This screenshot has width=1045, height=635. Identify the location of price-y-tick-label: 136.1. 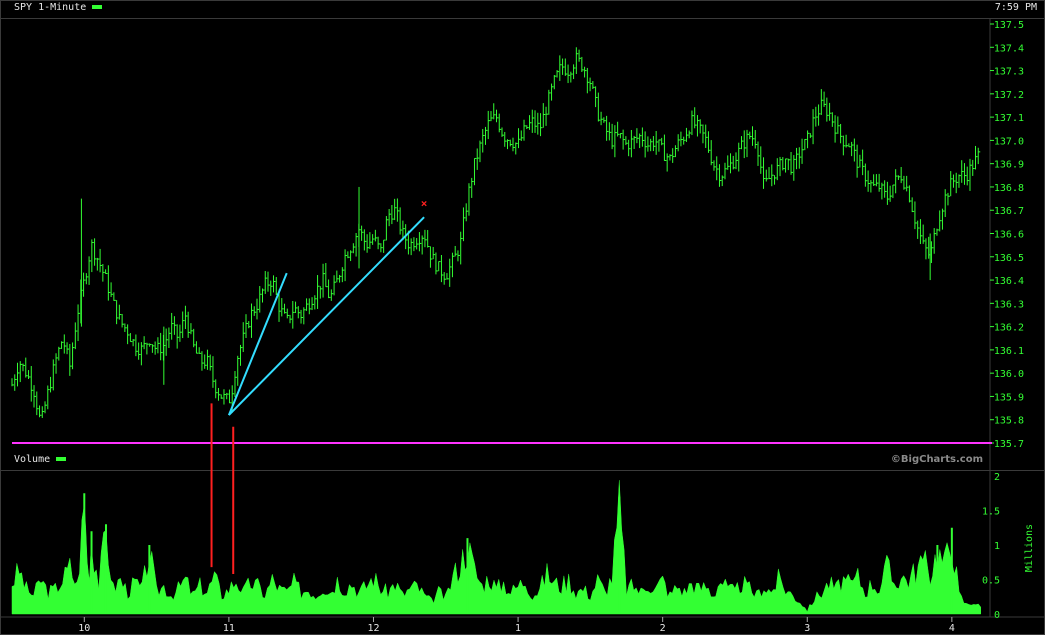
(1009, 351).